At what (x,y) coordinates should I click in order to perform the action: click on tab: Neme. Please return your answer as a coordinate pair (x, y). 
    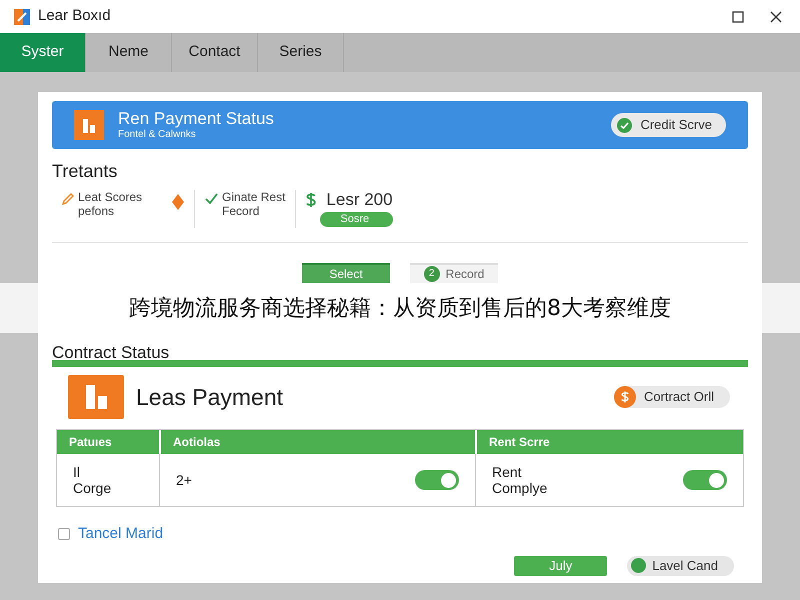
    Looking at the image, I should click on (129, 52).